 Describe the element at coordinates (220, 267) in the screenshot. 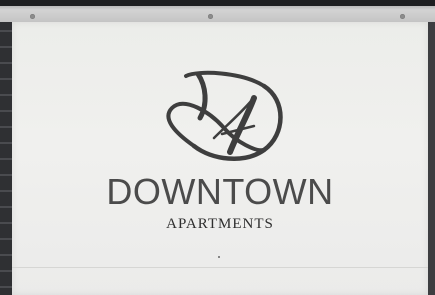

I see `panel-seam-divider` at that location.